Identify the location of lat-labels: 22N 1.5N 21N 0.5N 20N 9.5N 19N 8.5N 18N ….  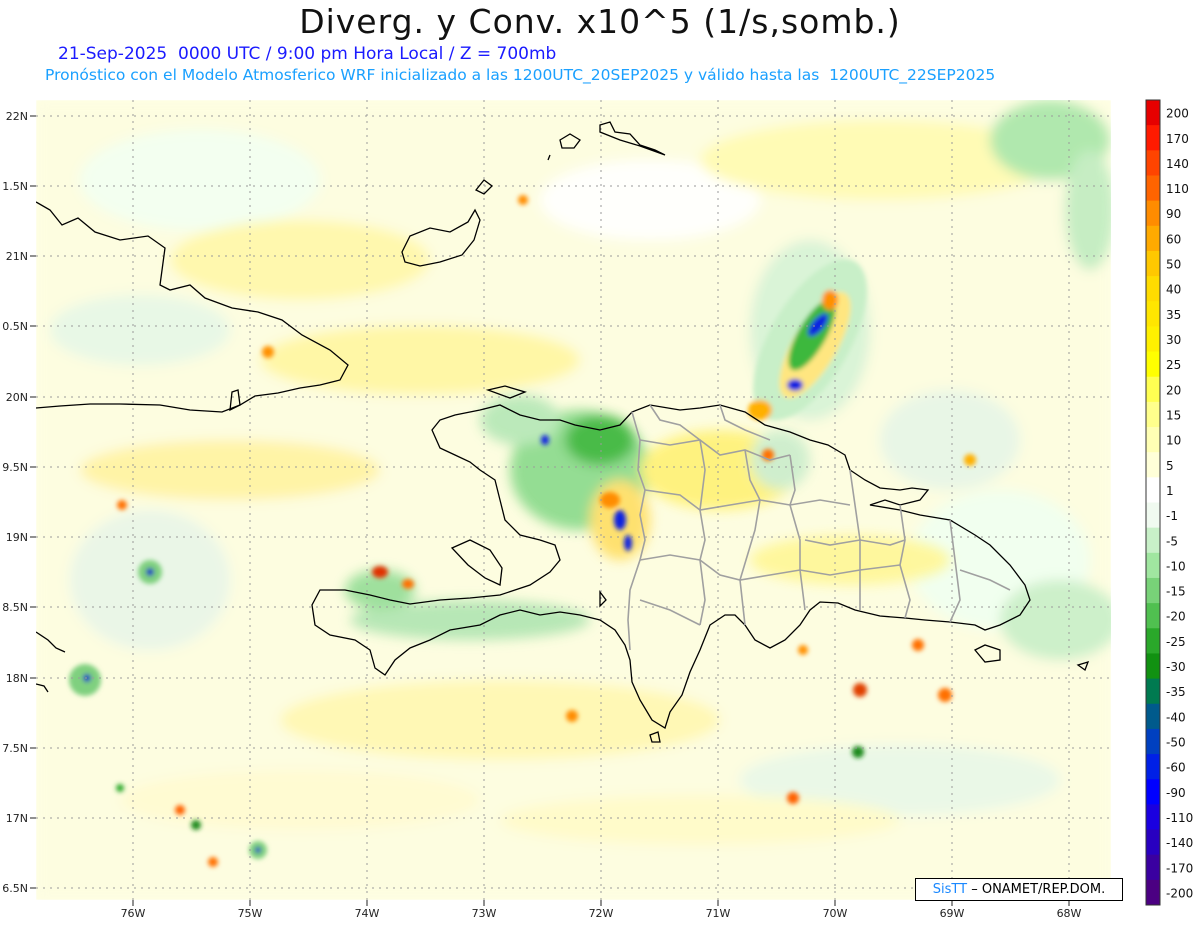
(15, 502).